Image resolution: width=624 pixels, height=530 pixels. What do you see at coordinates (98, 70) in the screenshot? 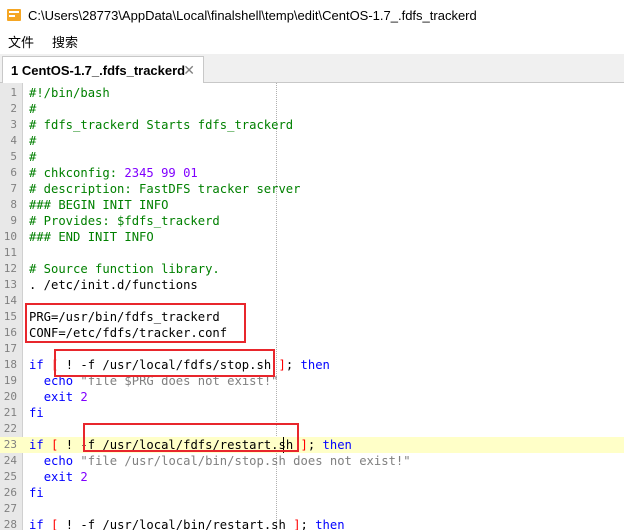
I see `tab-label: 1 CentOS-1.7_.fdfs_trackerd` at bounding box center [98, 70].